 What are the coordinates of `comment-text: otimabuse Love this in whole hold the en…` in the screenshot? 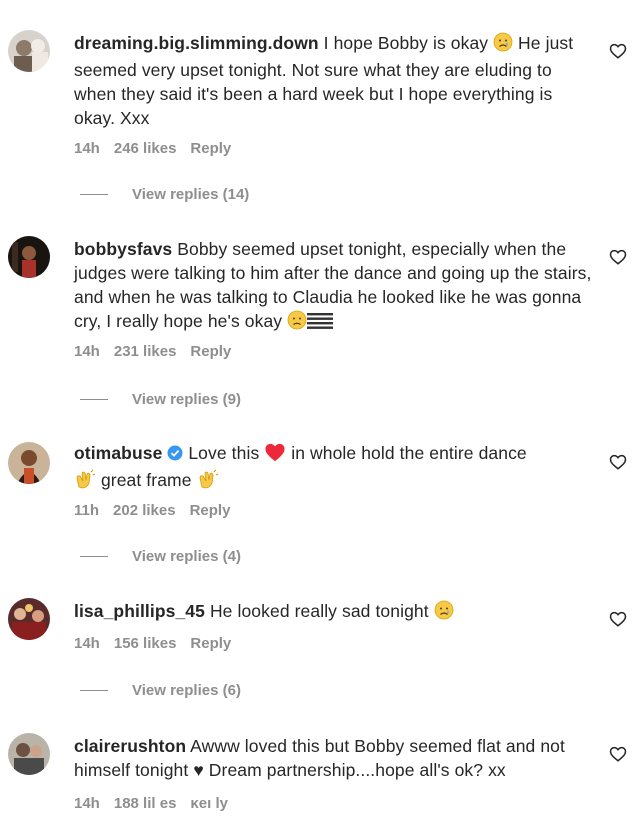 It's located at (334, 468).